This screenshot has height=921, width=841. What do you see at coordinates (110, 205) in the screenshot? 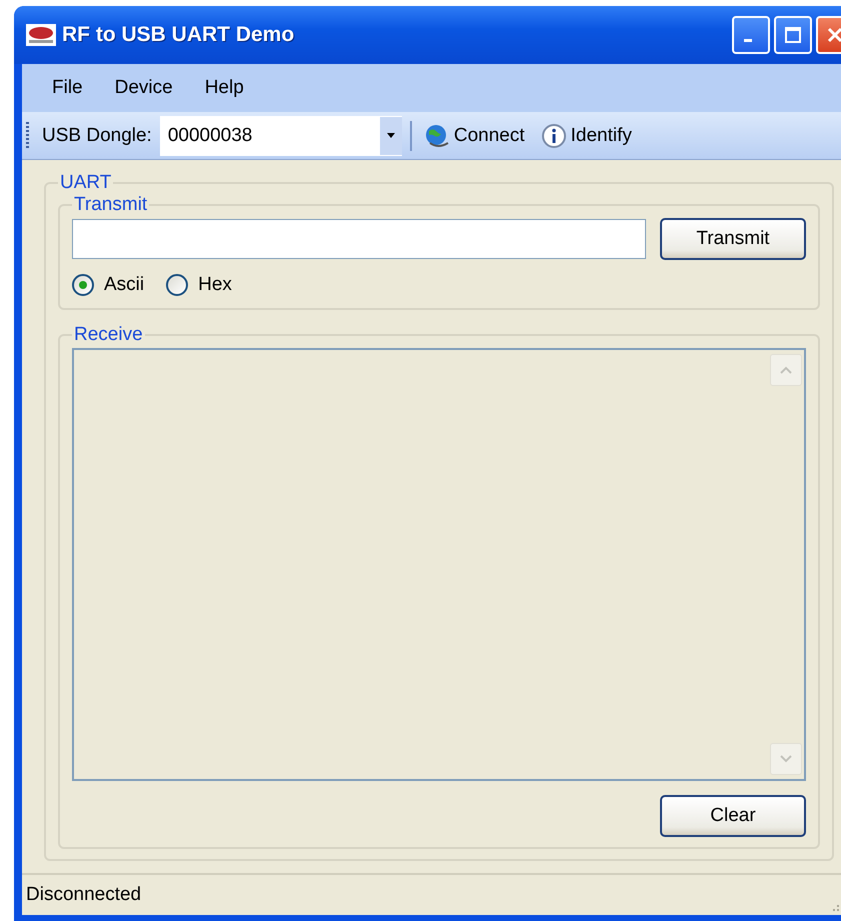
I see `group-title: Transmit` at bounding box center [110, 205].